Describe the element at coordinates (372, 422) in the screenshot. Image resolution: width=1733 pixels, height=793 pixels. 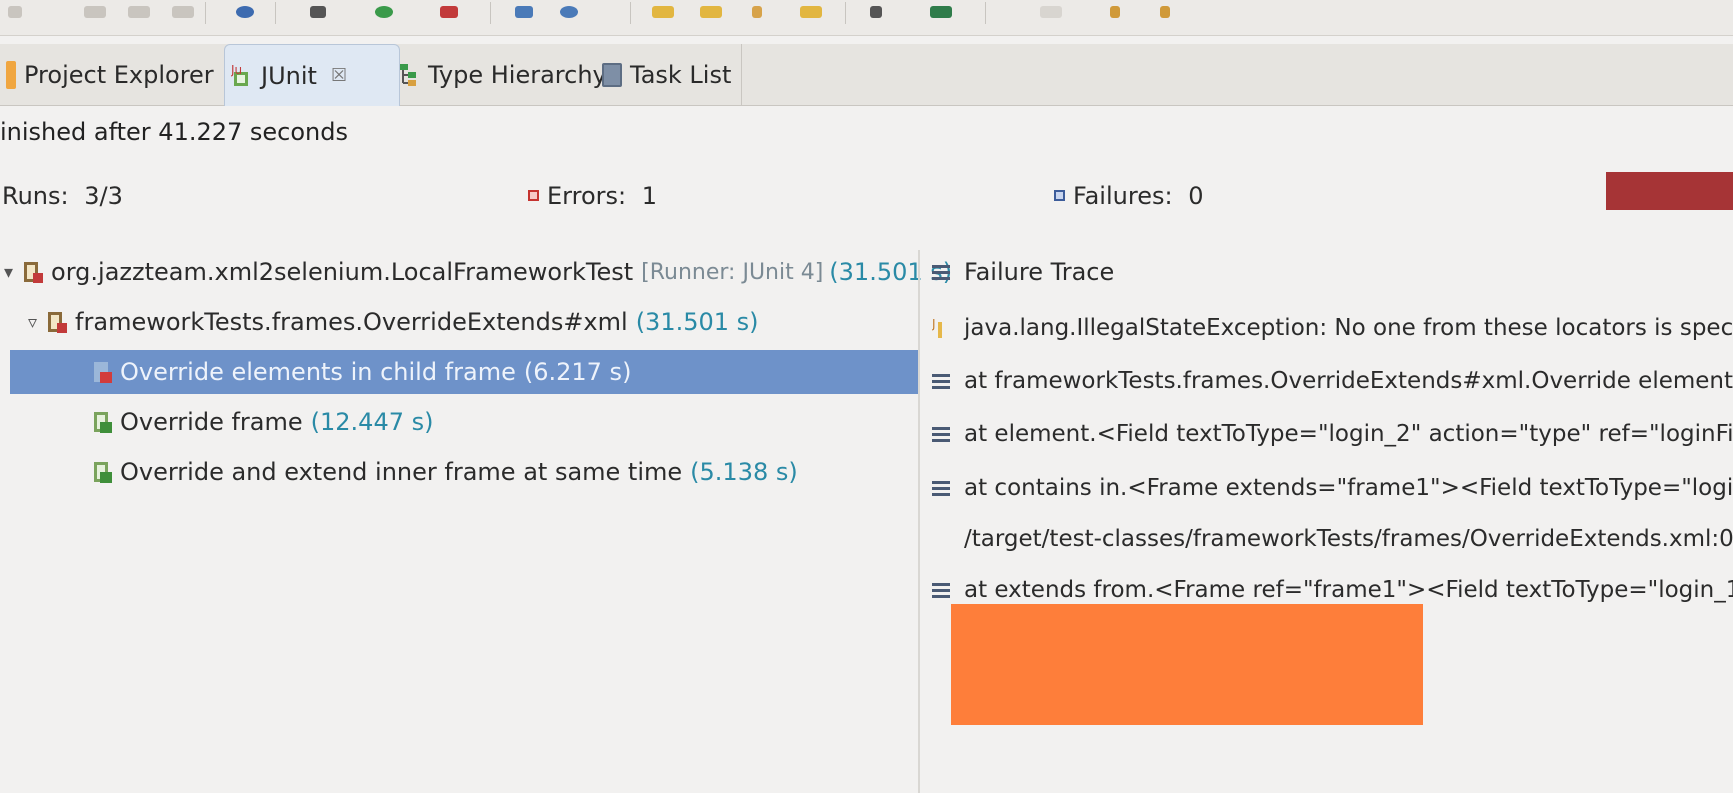
I see `test-case-time: (12.447 s)` at that location.